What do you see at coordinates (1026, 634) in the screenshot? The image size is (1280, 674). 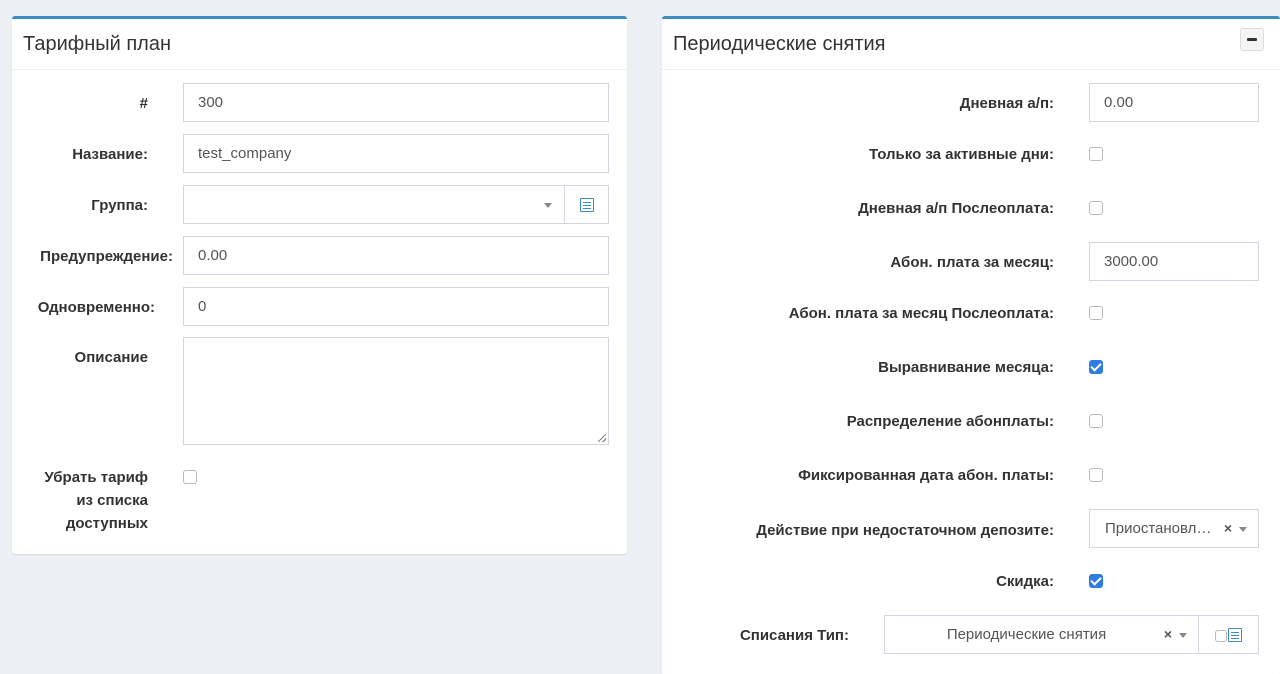 I see `fees-type-value: Периодические снятия` at bounding box center [1026, 634].